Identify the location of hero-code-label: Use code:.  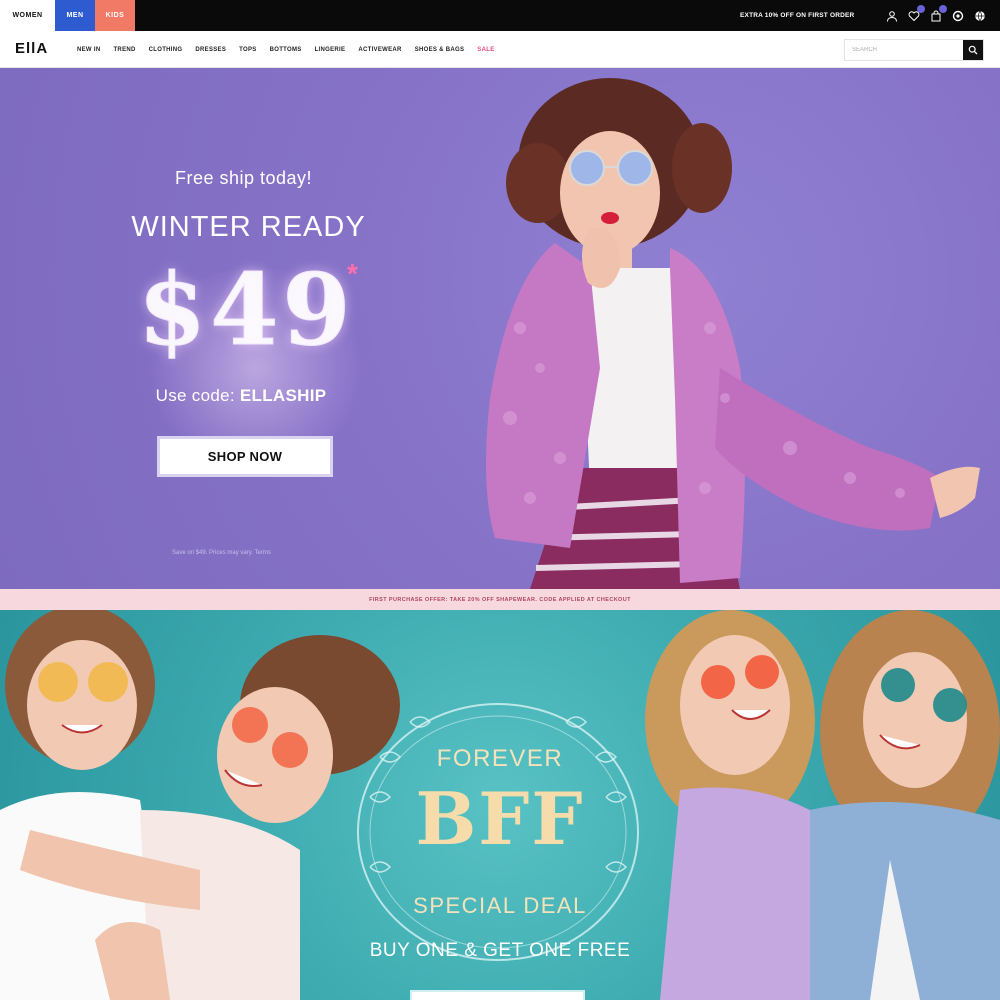
(195, 395).